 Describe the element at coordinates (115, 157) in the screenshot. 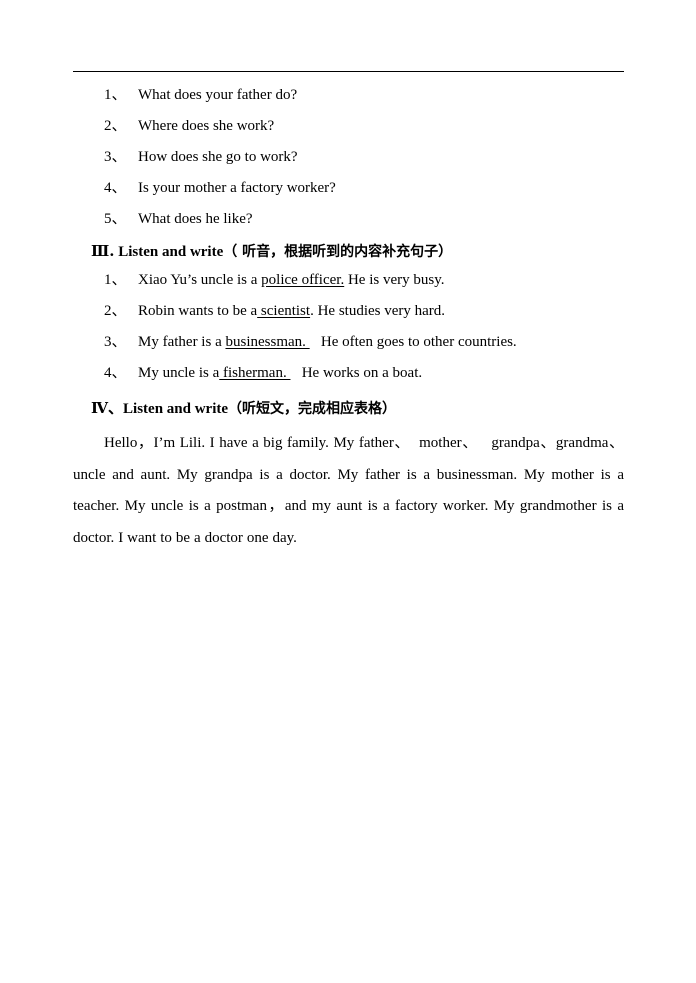

I see `question-number: 3、` at that location.